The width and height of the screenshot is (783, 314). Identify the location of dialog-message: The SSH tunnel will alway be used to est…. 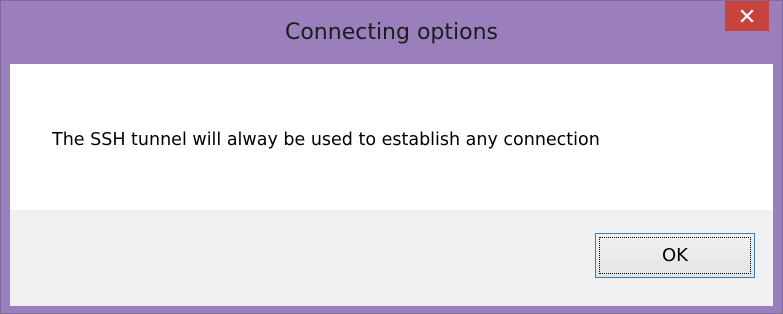
(326, 140).